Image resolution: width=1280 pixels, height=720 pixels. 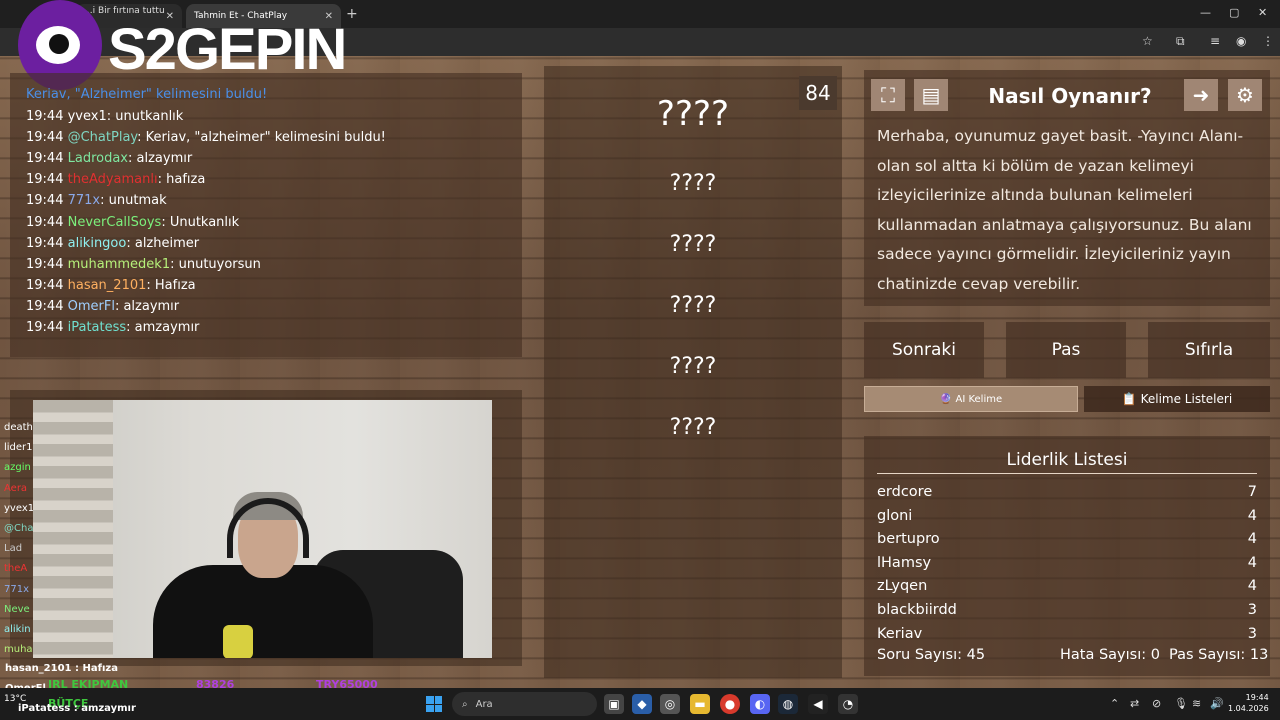 I want to click on overlay-chat-username: Lad, so click(x=13, y=549).